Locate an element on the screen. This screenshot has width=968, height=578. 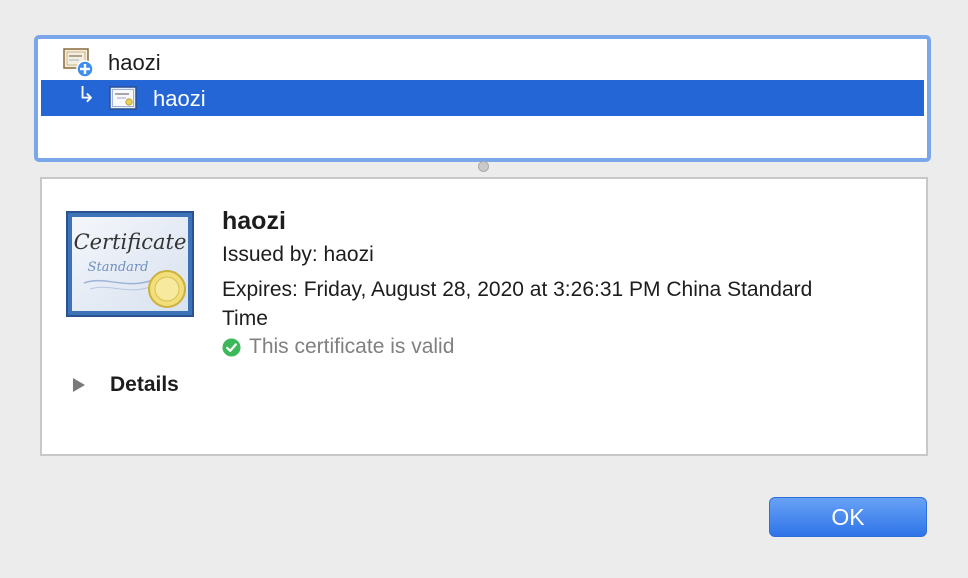
split-view-handle is located at coordinates (483, 166).